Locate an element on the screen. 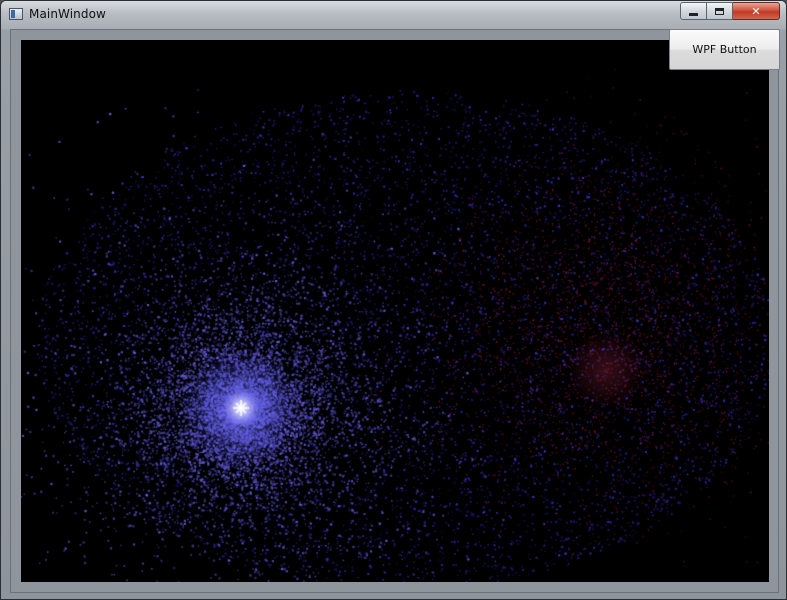 The image size is (787, 600). close-button: ✕ is located at coordinates (756, 11).